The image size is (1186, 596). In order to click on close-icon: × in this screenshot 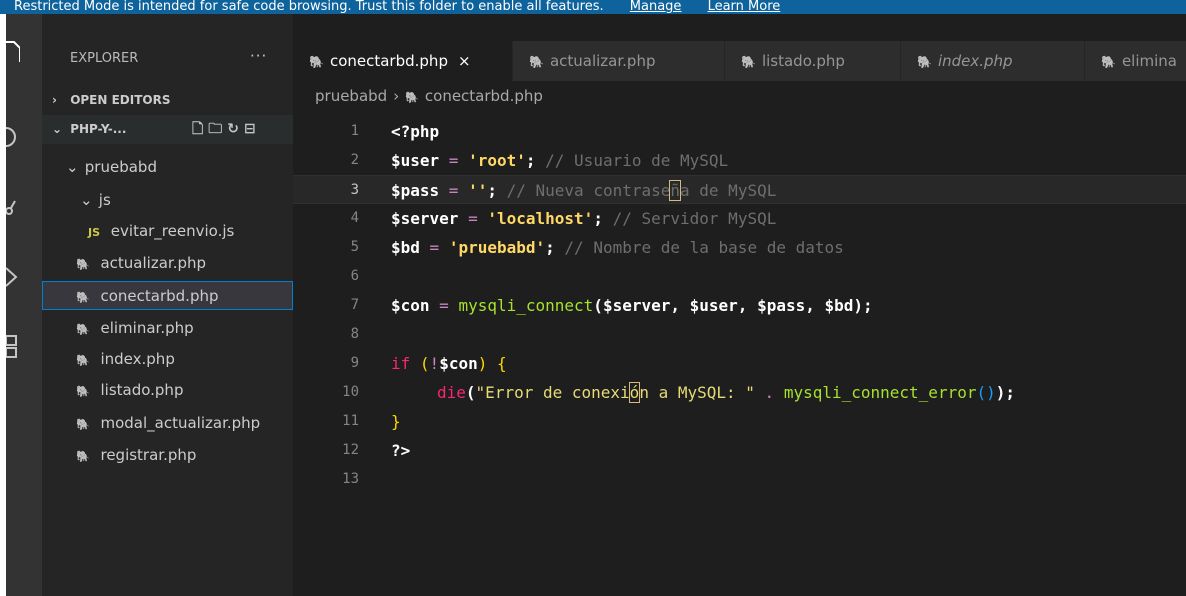, I will do `click(464, 61)`.